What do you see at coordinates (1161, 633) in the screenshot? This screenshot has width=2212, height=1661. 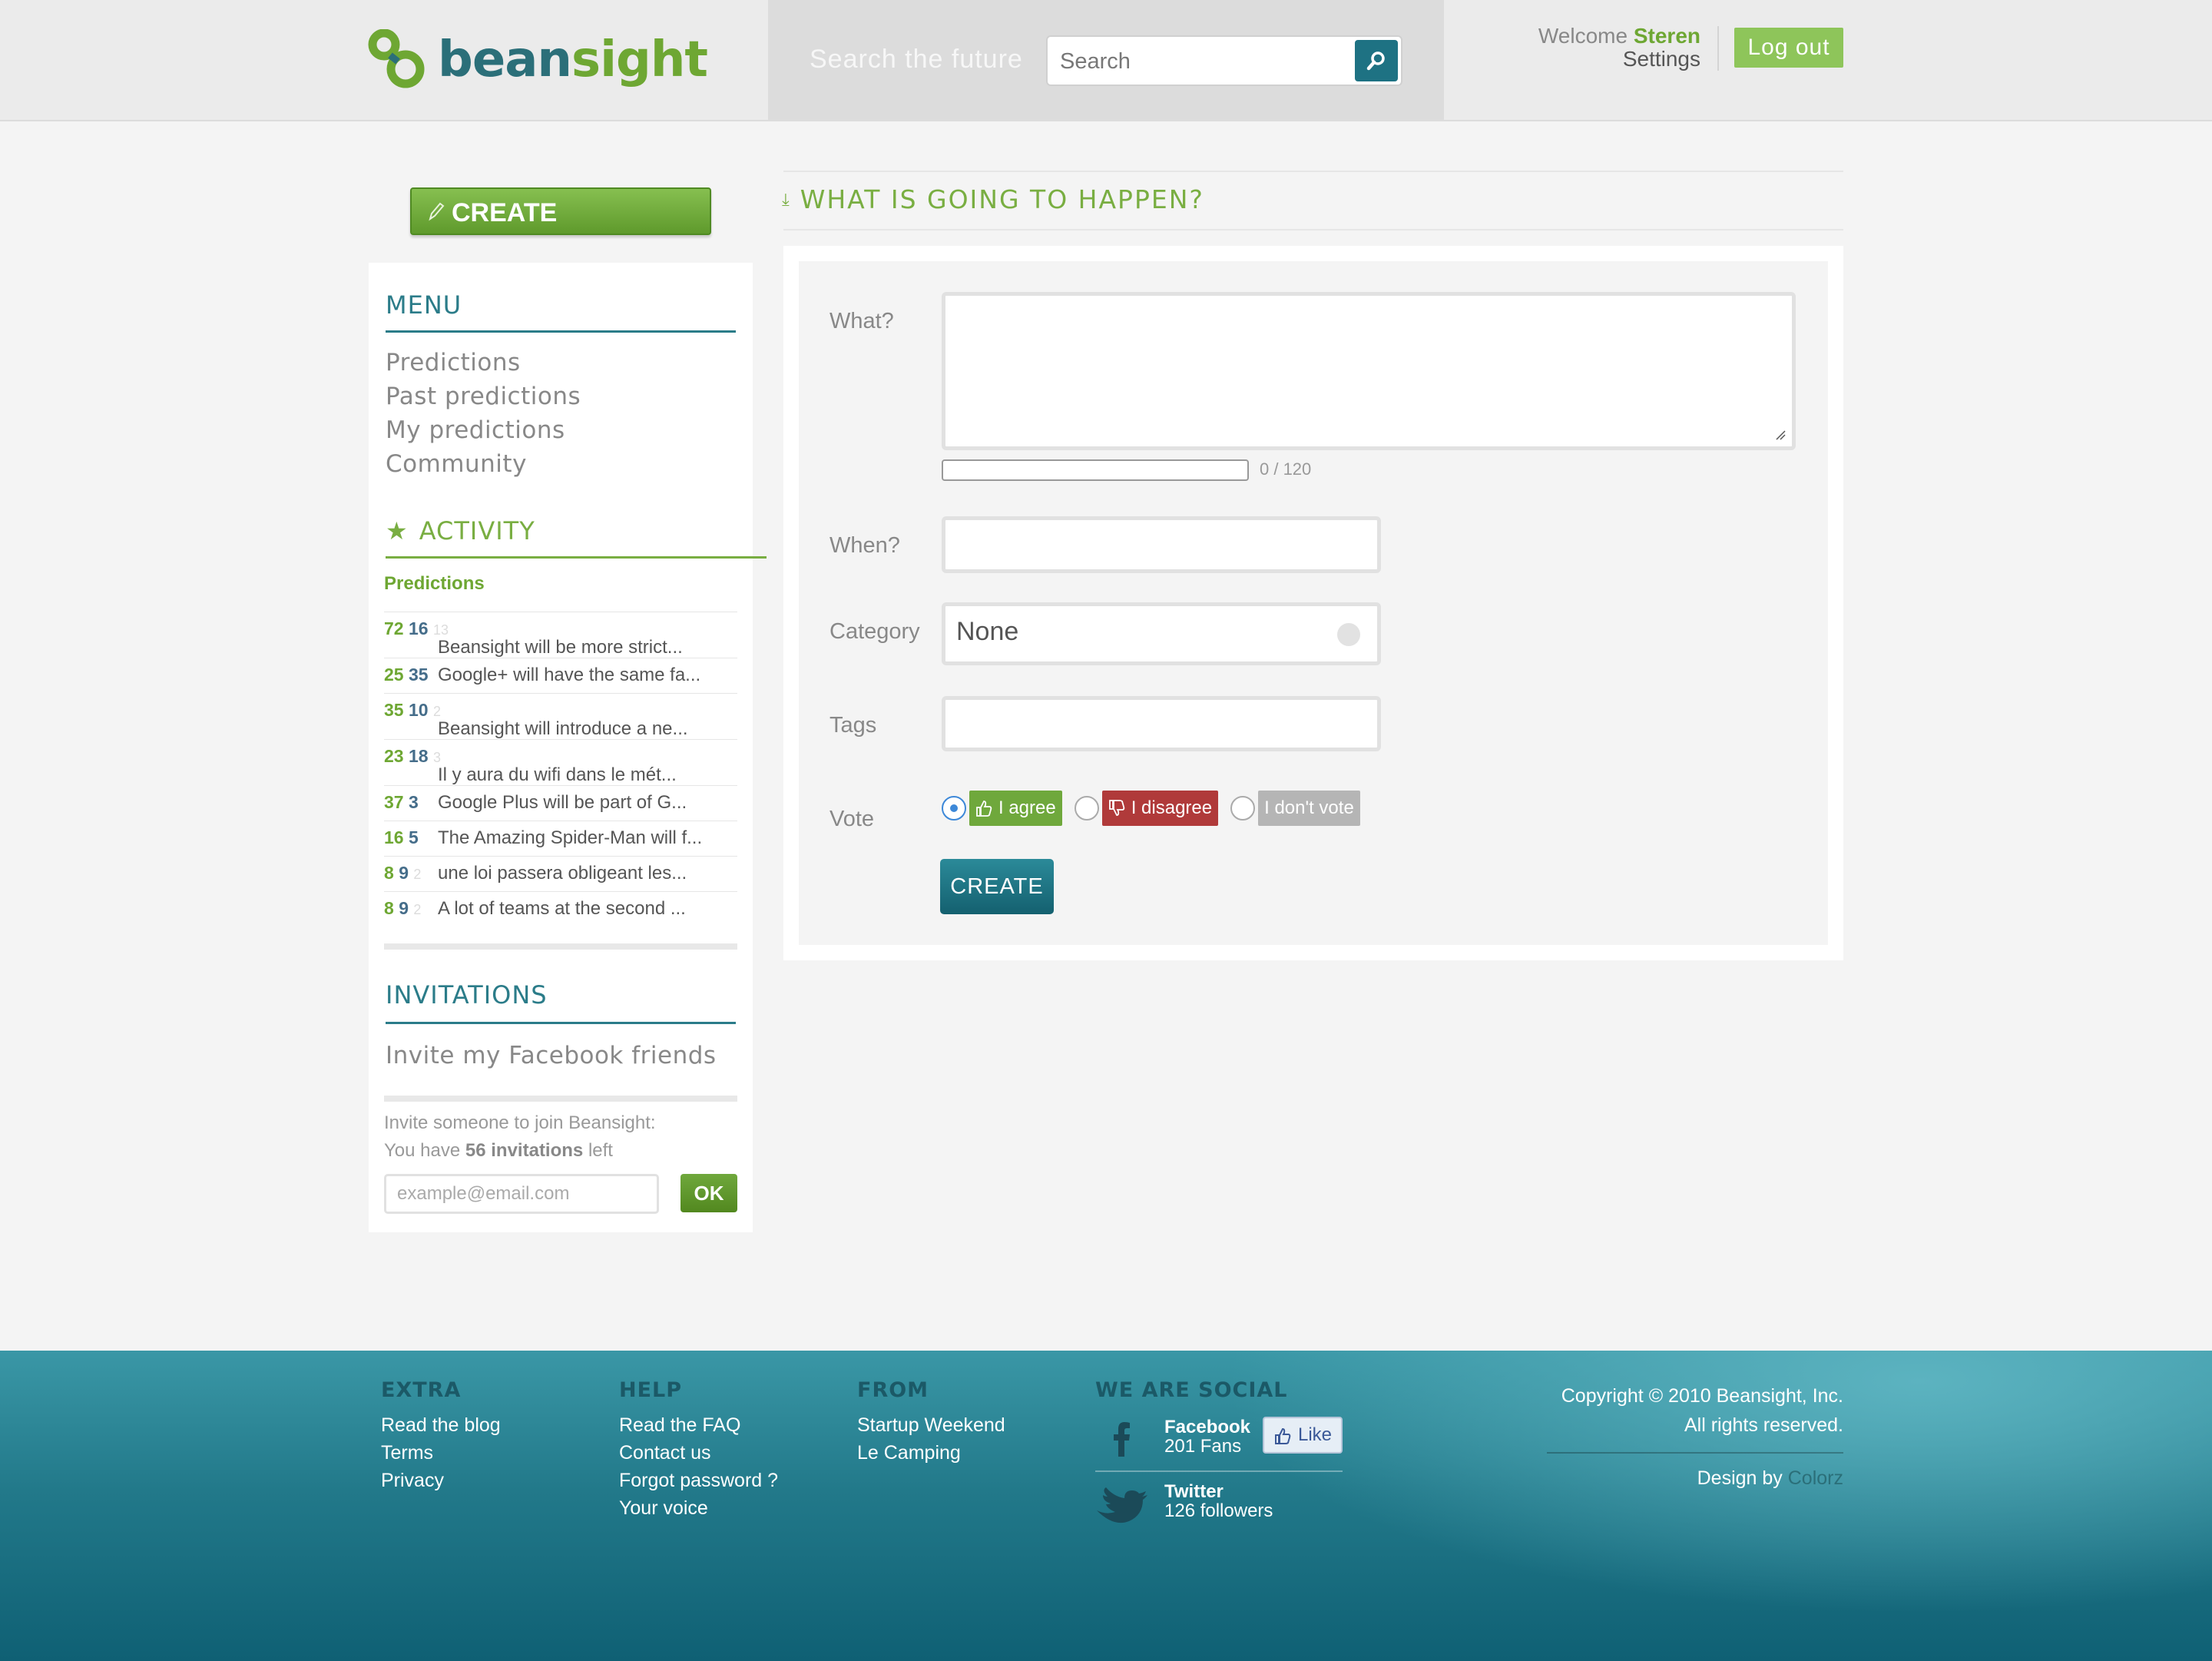 I see `category-select: None` at bounding box center [1161, 633].